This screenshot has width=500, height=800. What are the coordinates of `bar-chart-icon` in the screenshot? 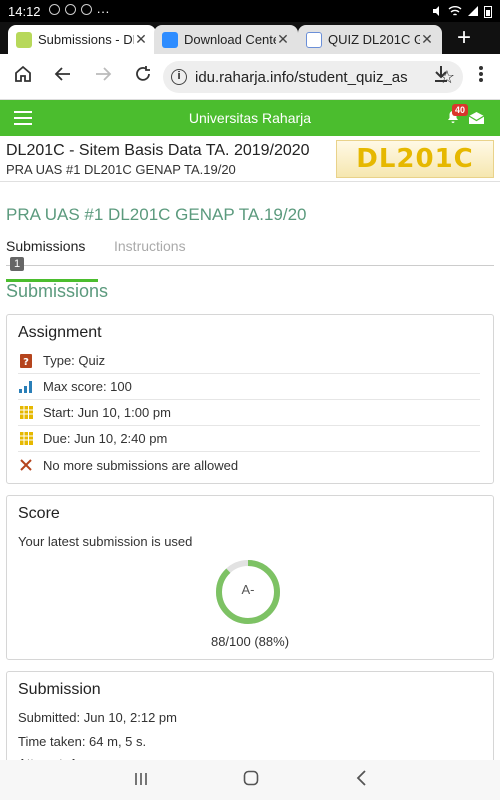 It's located at (26, 387).